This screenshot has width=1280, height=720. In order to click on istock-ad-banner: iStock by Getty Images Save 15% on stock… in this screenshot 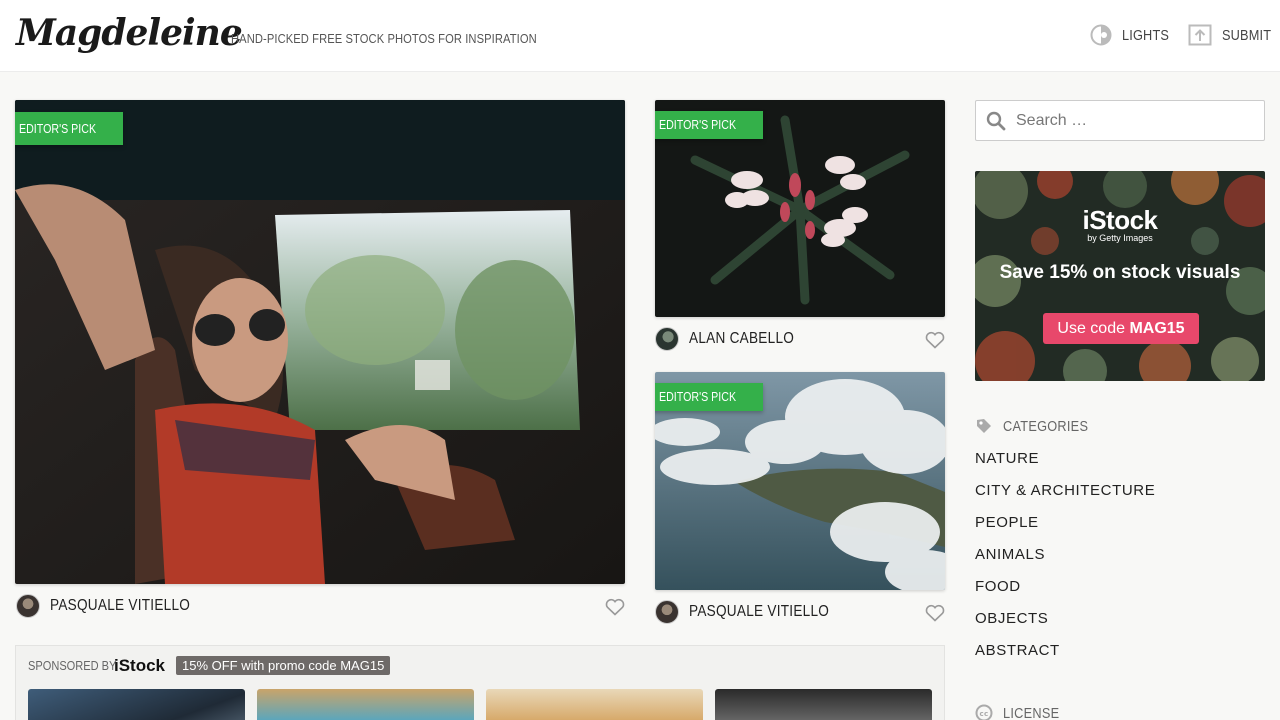, I will do `click(1120, 276)`.